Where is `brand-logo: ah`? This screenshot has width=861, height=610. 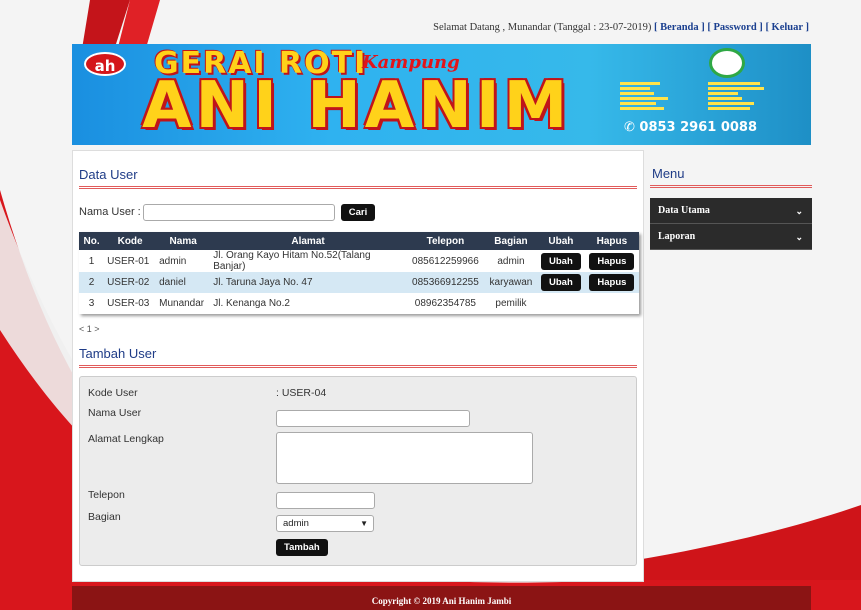 brand-logo: ah is located at coordinates (105, 64).